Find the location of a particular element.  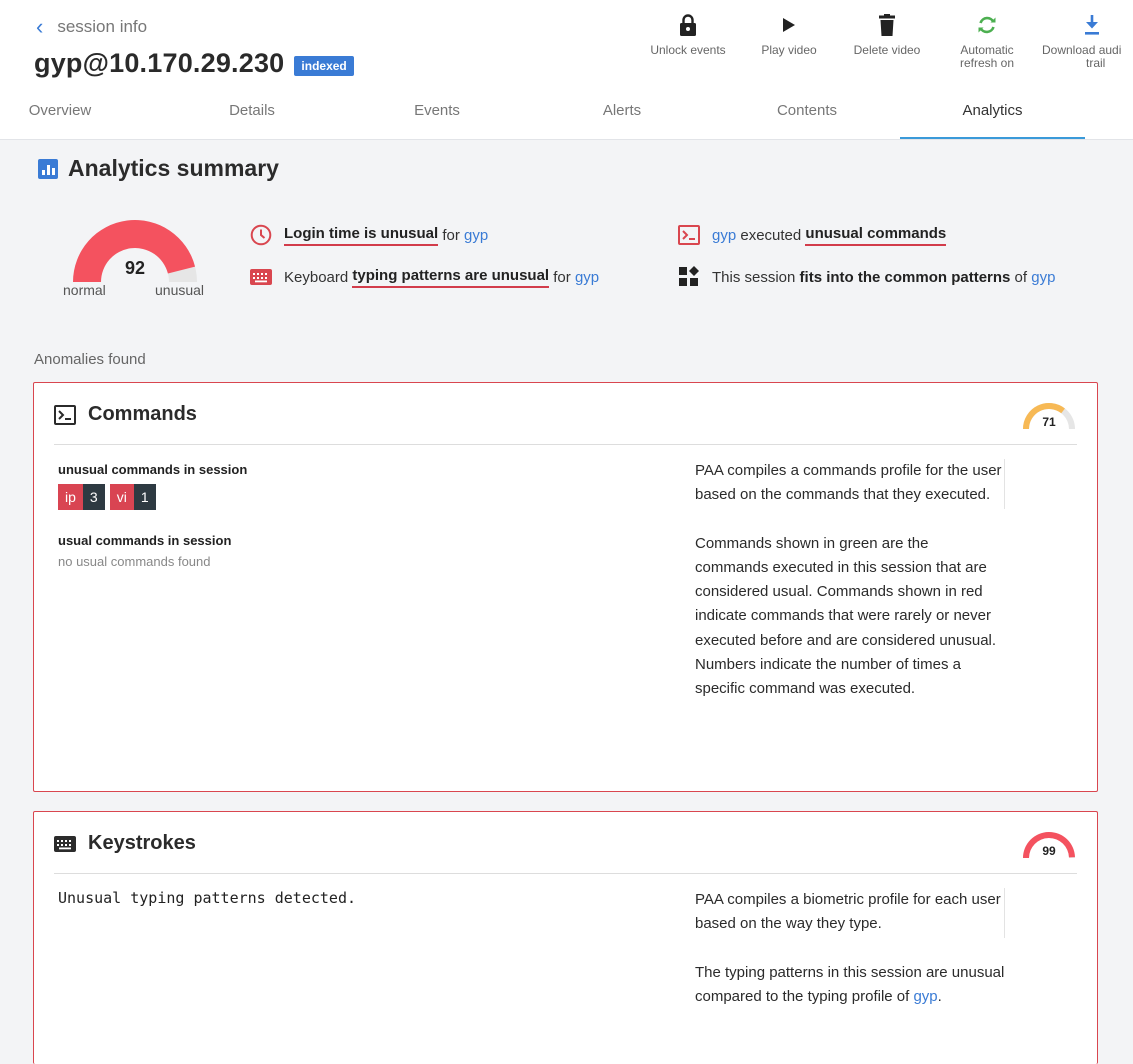

tab-details: Details is located at coordinates (252, 118).